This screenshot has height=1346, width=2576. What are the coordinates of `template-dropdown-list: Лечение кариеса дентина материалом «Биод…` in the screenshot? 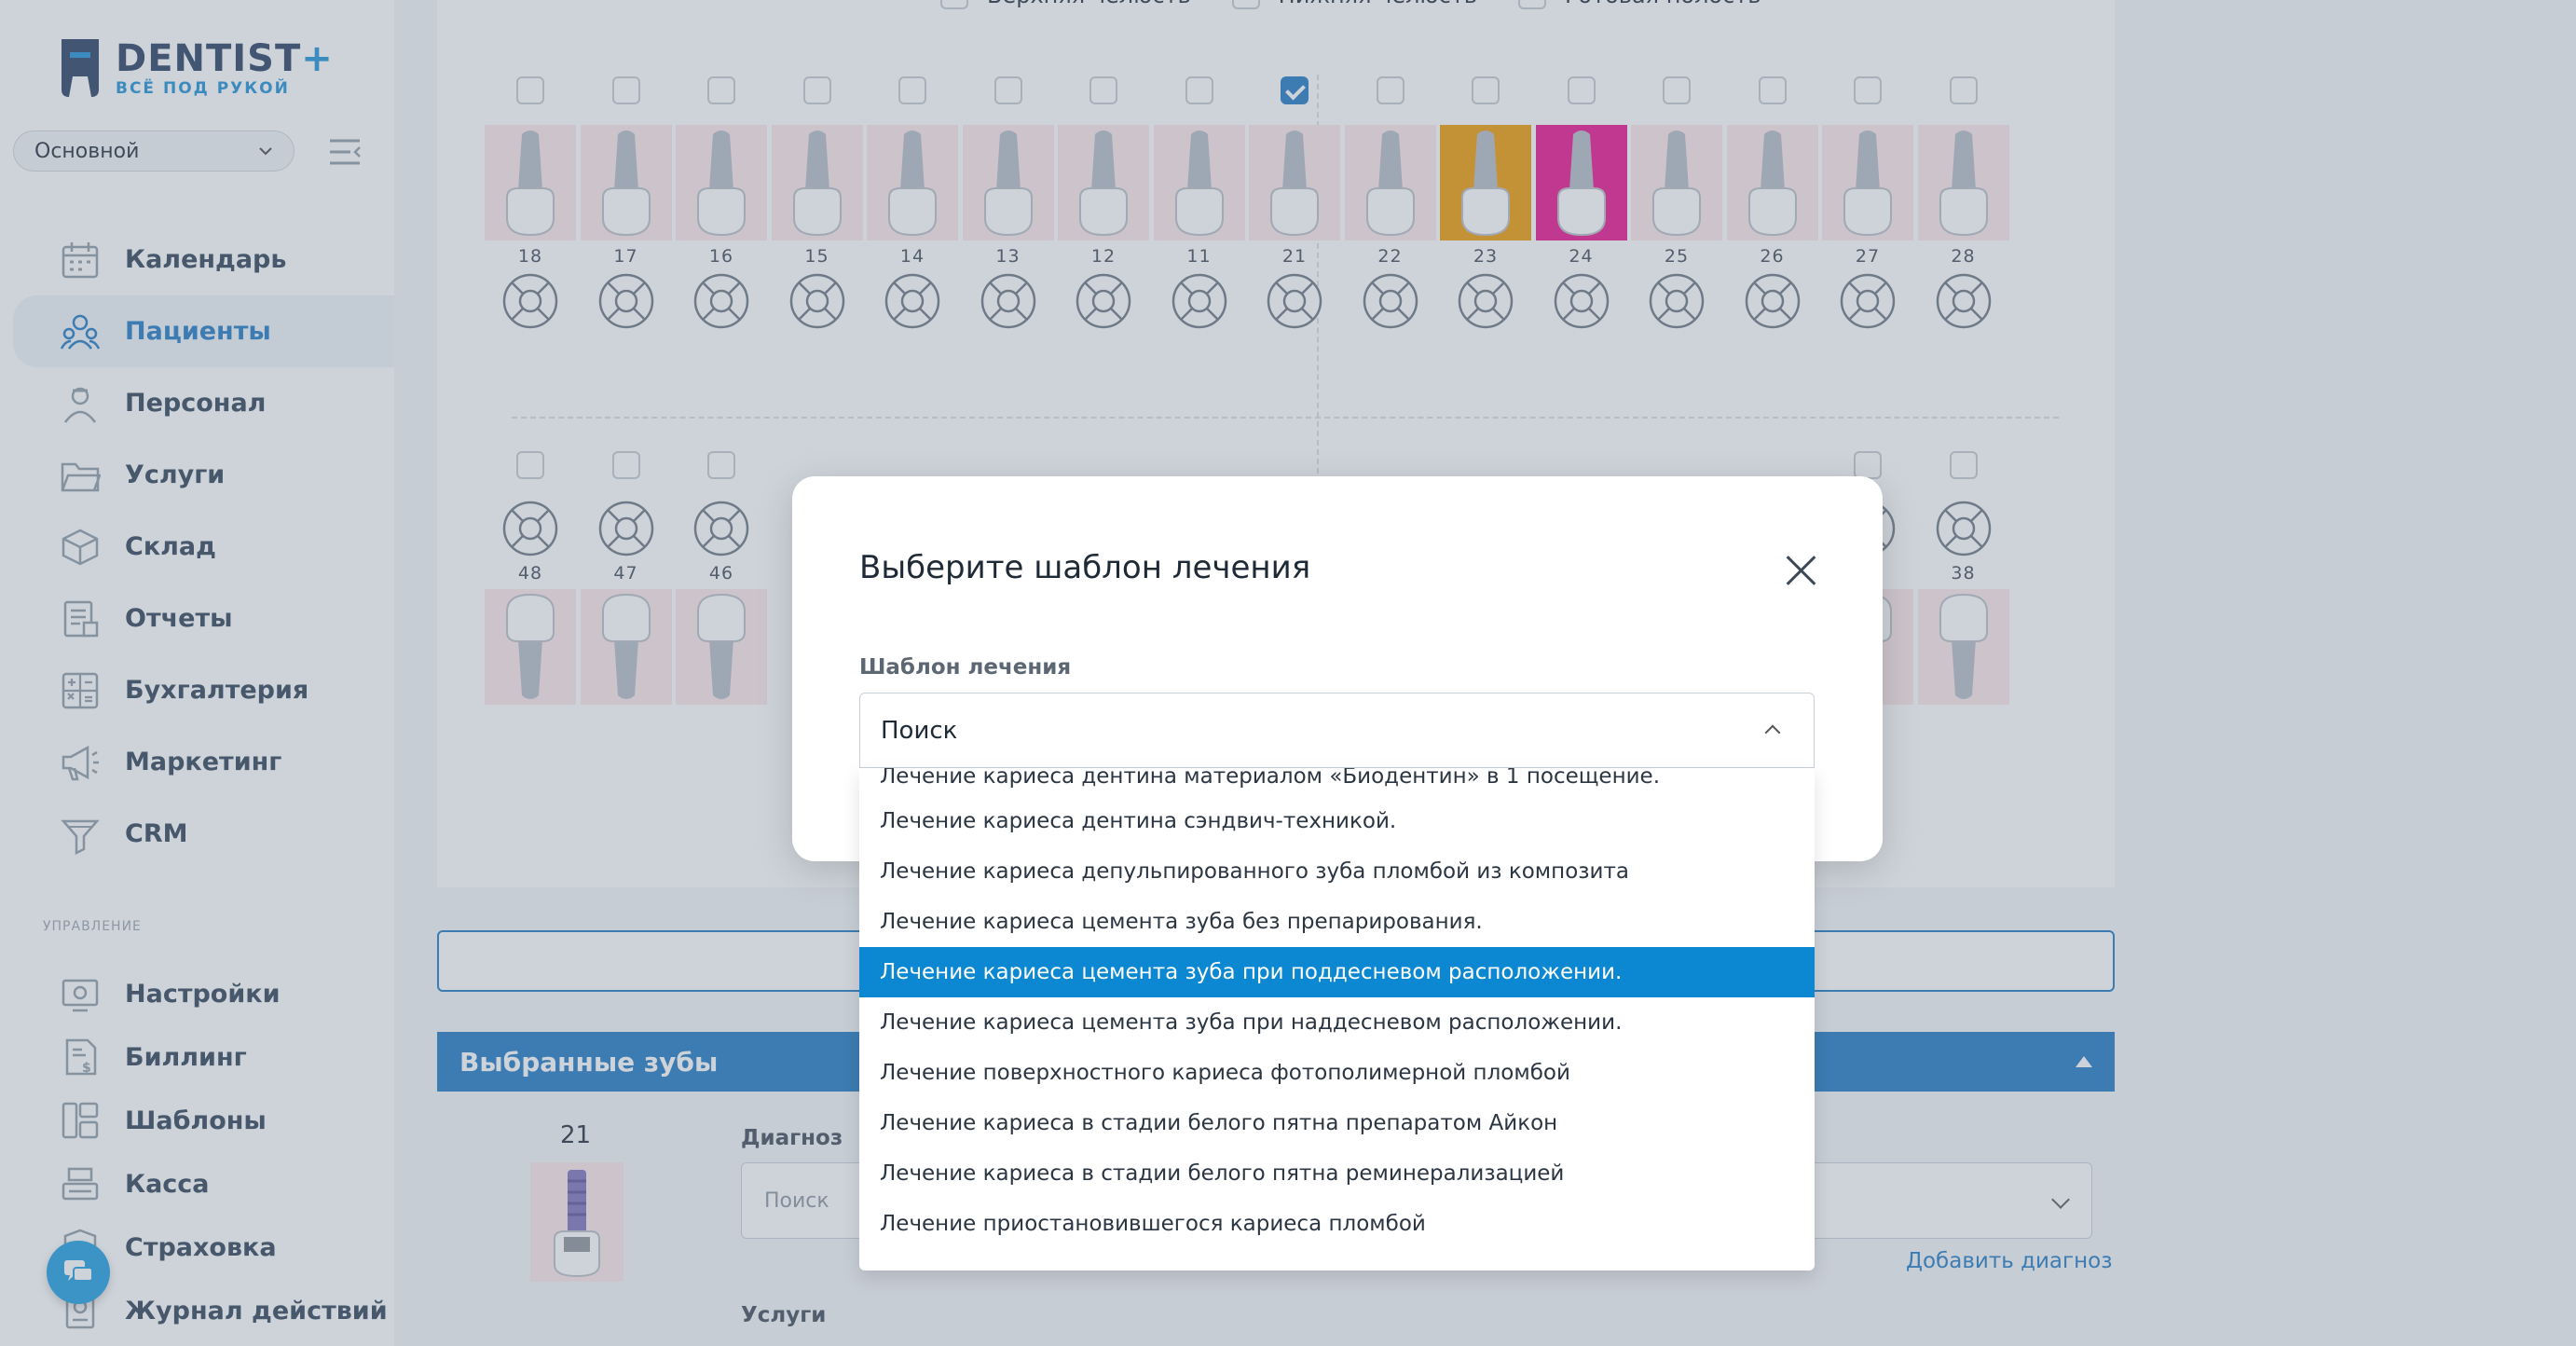 It's located at (1337, 1019).